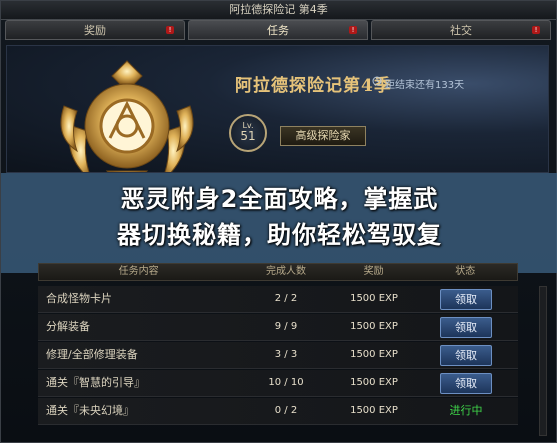  I want to click on table-row: 修理/全部修理装备 3 / 3 1500 EXP 领取, so click(278, 355).